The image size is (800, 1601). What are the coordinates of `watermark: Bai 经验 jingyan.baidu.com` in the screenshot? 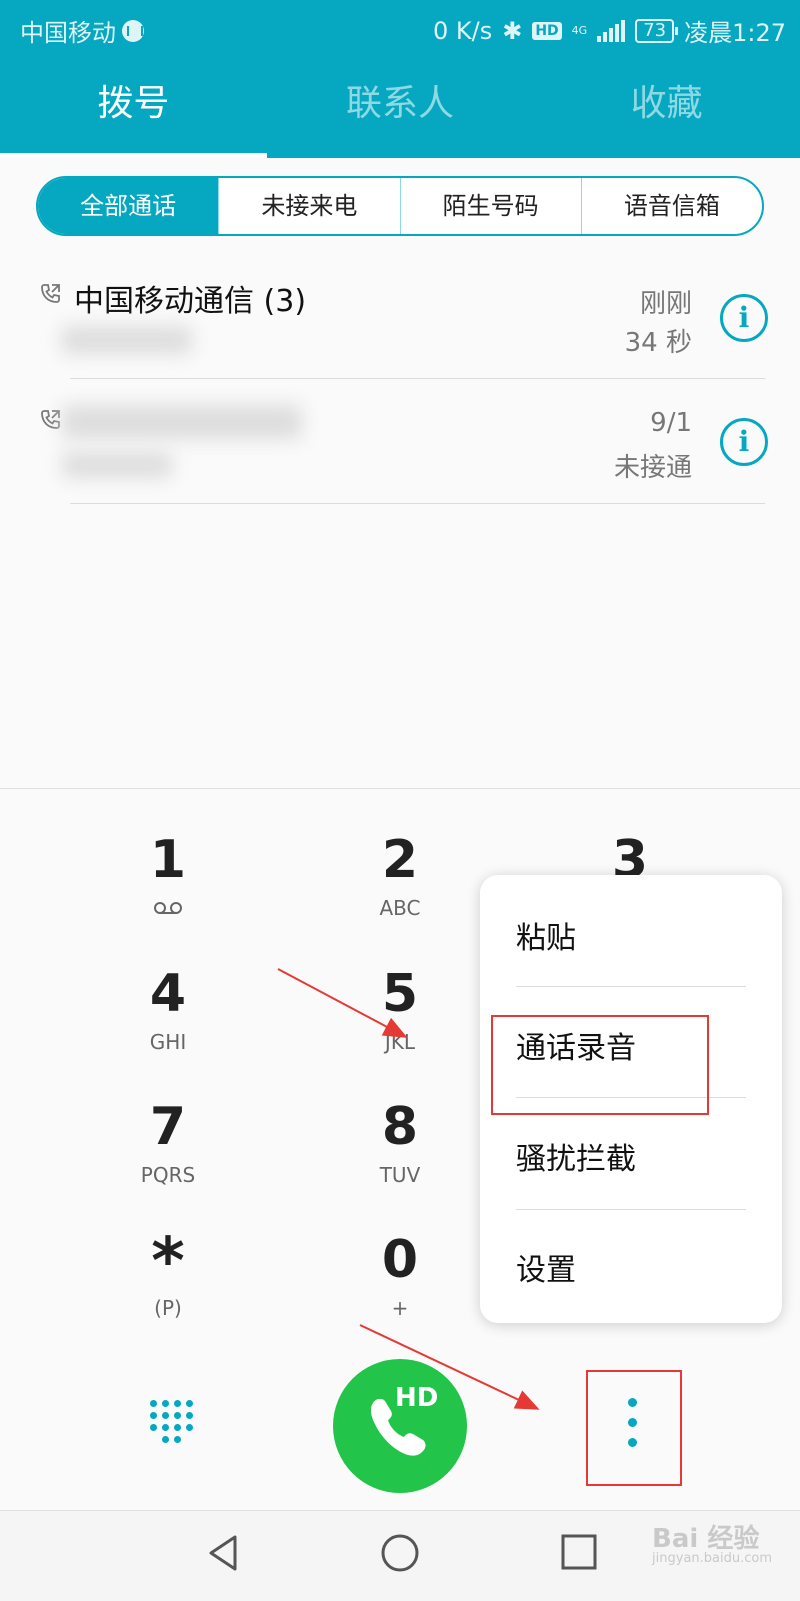 It's located at (712, 1542).